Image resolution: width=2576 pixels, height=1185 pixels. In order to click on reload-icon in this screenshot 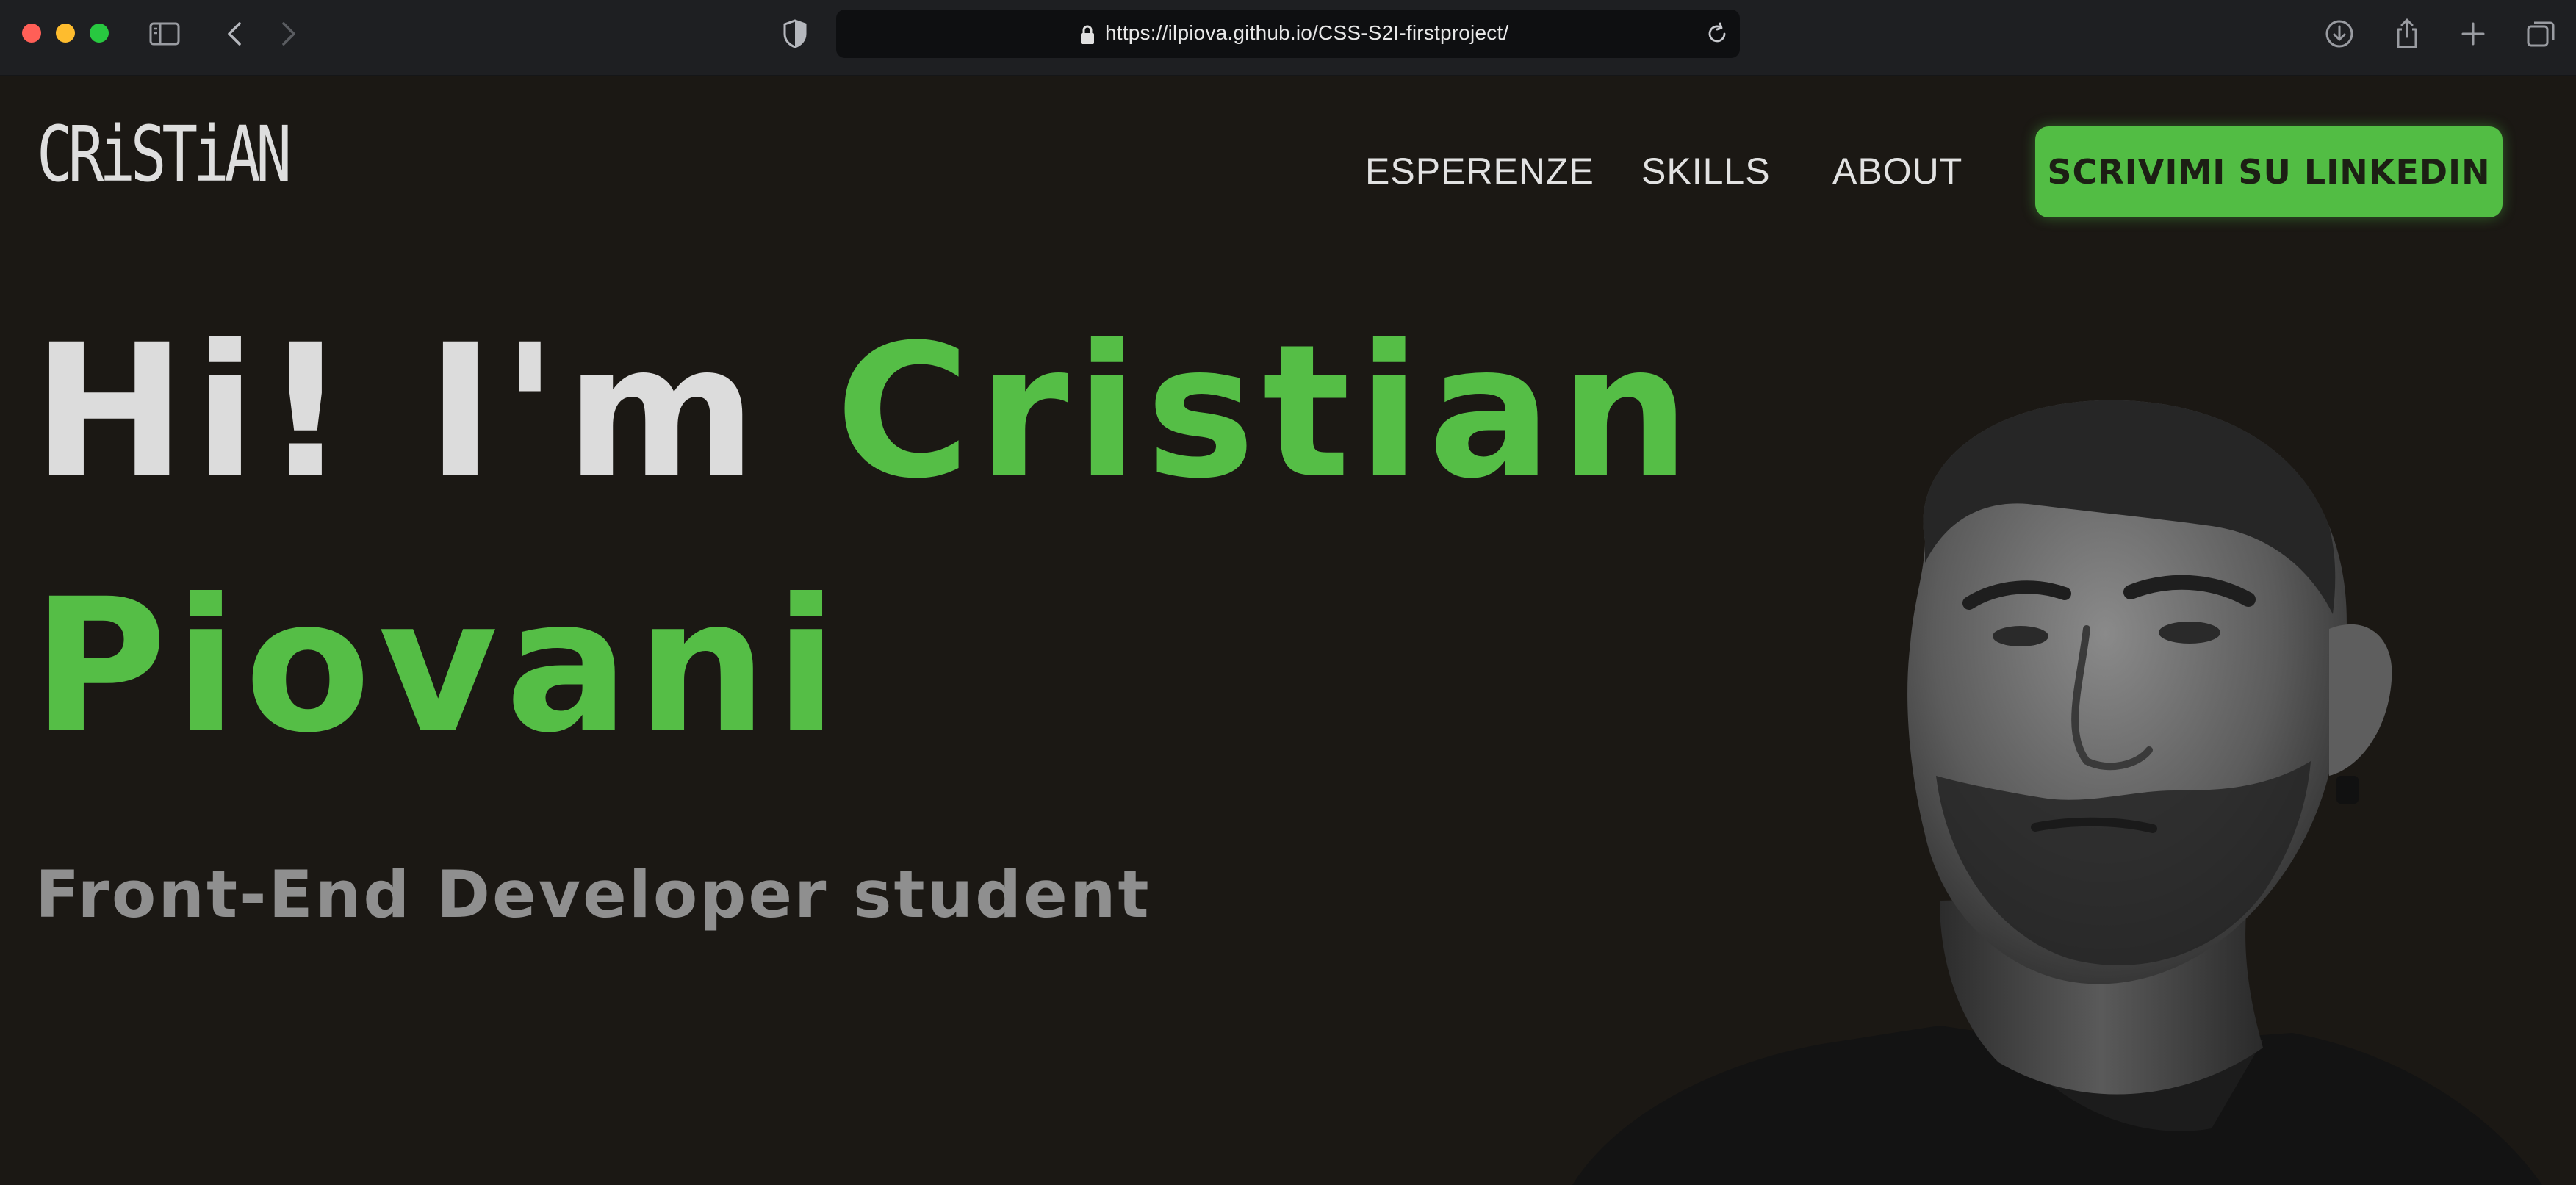, I will do `click(1717, 33)`.